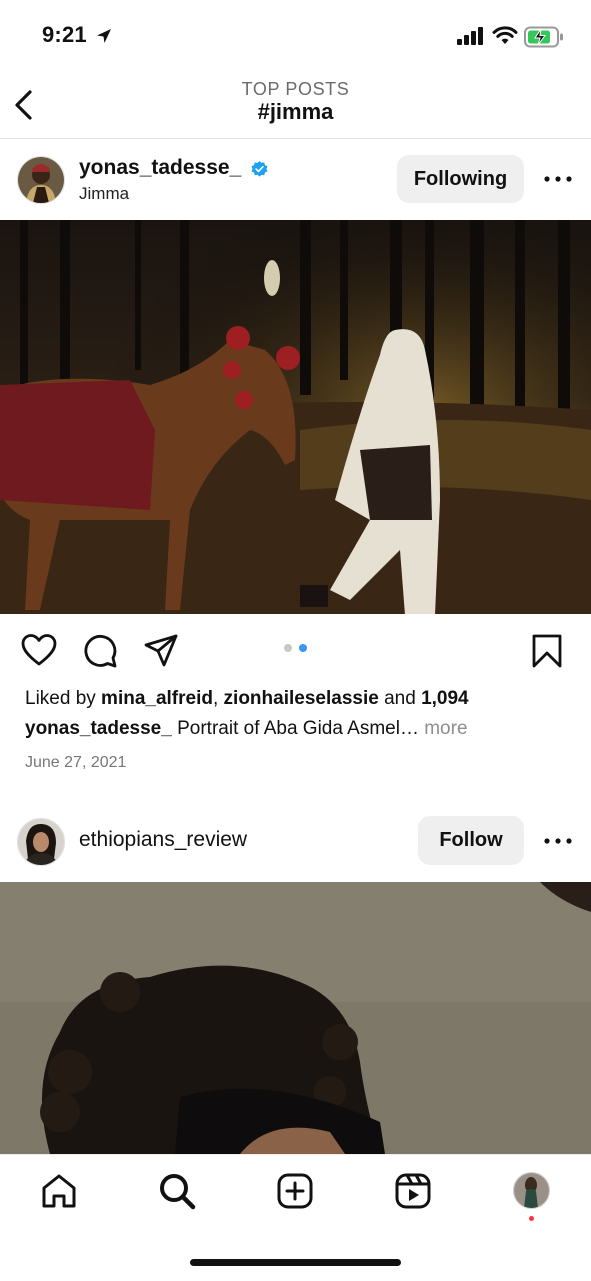 This screenshot has width=591, height=1281. Describe the element at coordinates (295, 1191) in the screenshot. I see `create-icon` at that location.